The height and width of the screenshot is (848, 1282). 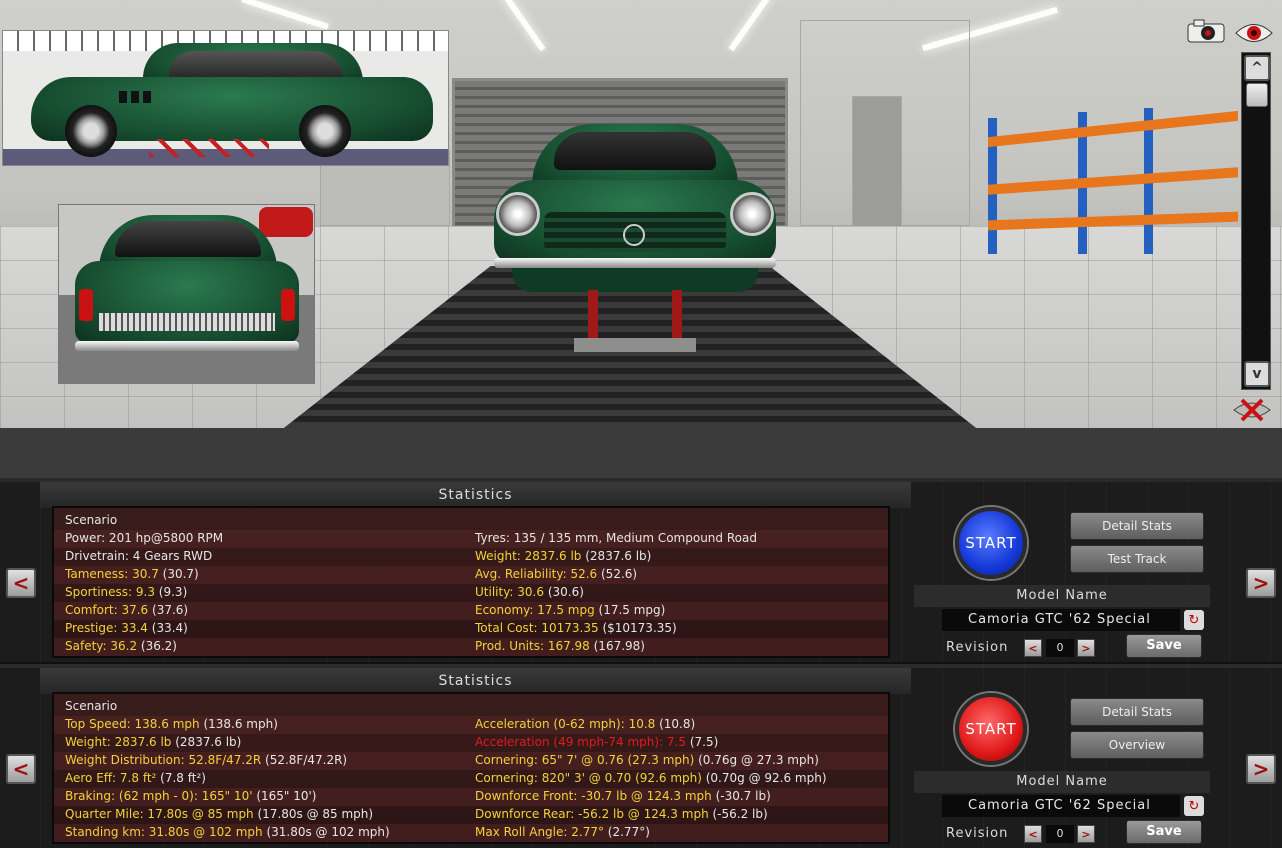 I want to click on lift-base, so click(x=635, y=345).